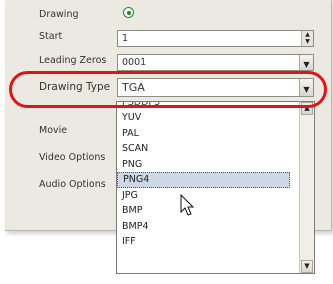 The width and height of the screenshot is (333, 284). I want to click on list-item-highlighted: PNG4, so click(203, 180).